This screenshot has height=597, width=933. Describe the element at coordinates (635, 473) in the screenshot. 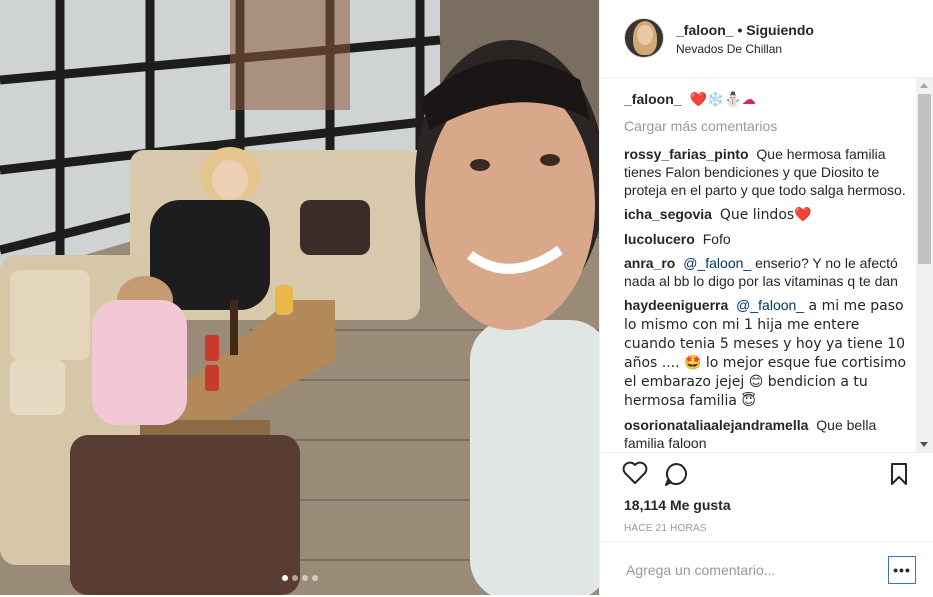

I see `heart-icon` at that location.